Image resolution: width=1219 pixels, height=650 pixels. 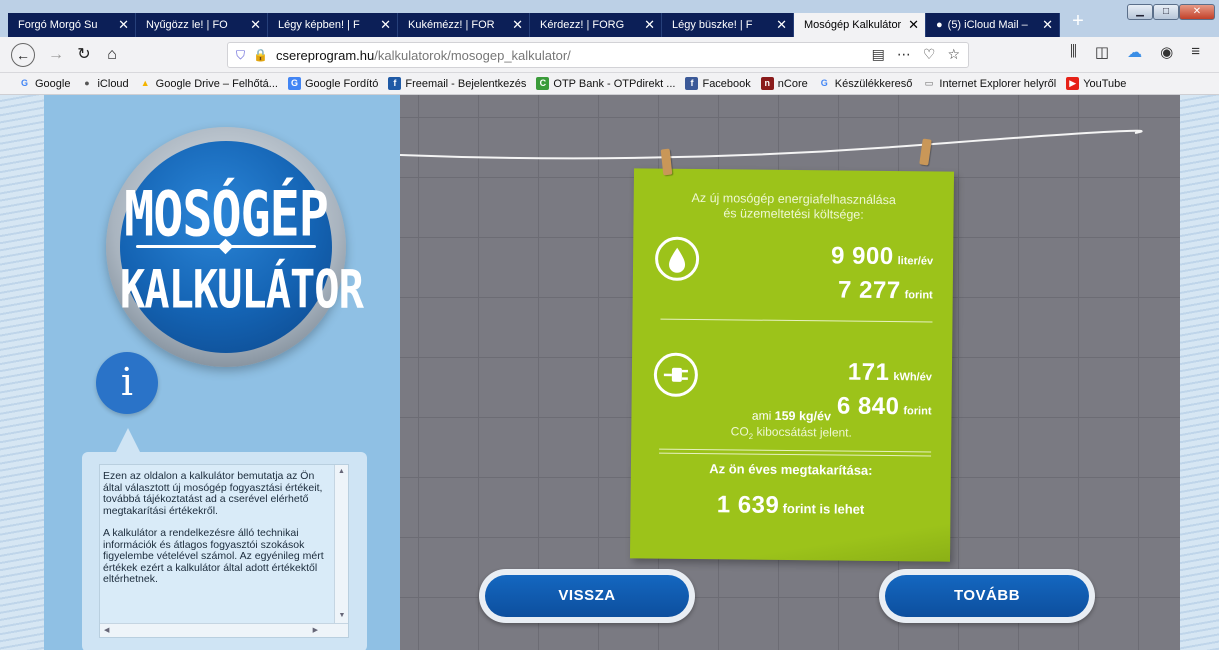 What do you see at coordinates (953, 54) in the screenshot?
I see `bookmark-star-icon: ☆` at bounding box center [953, 54].